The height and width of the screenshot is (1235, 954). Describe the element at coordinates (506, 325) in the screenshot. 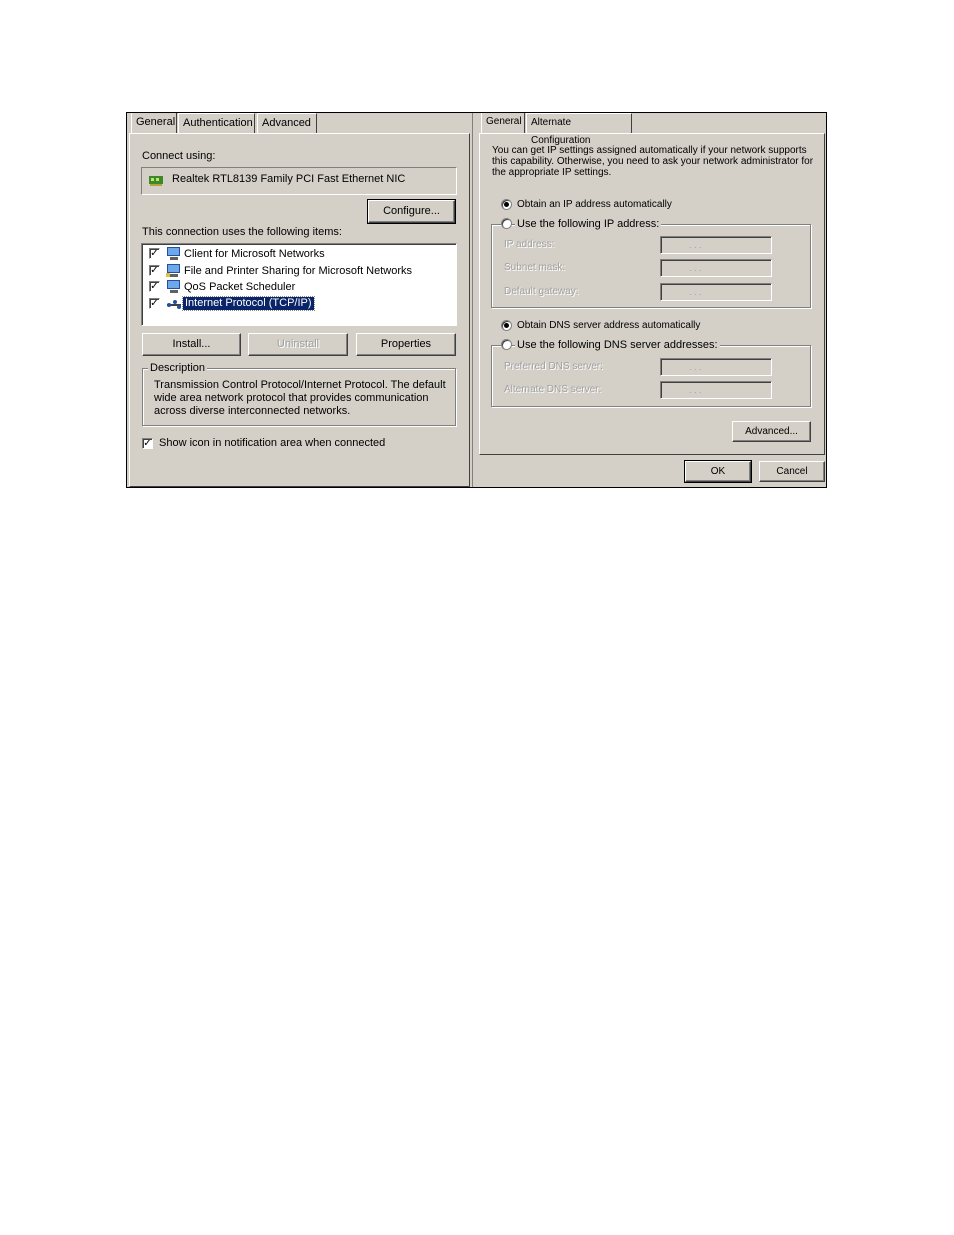

I see `obtain-dns-auto-radio` at that location.